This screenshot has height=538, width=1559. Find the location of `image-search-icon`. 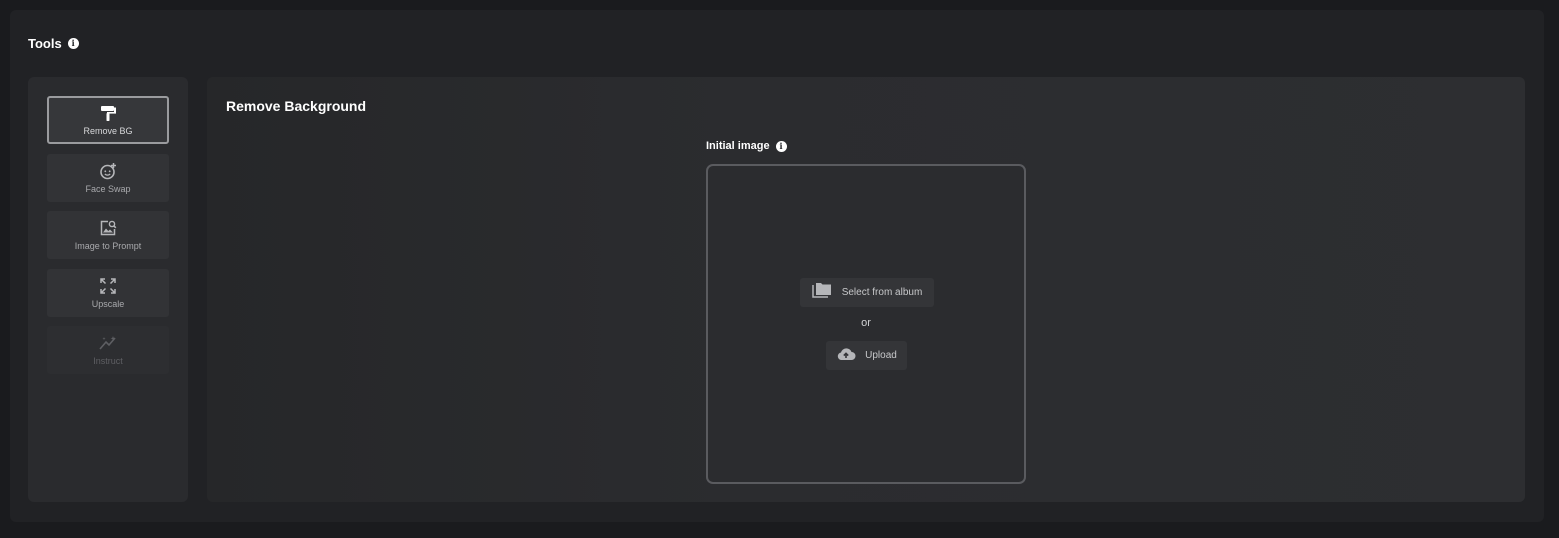

image-search-icon is located at coordinates (108, 228).